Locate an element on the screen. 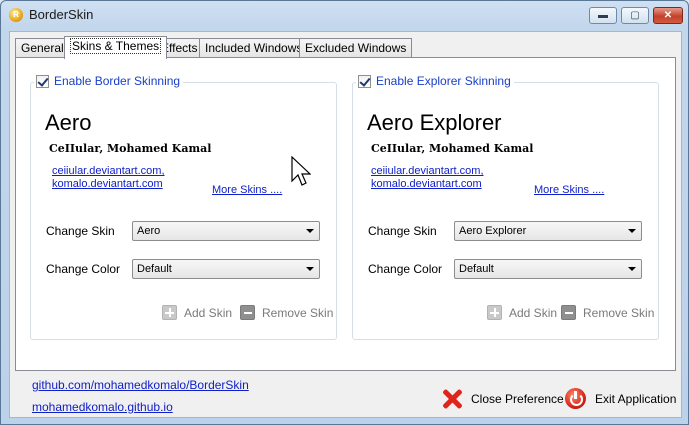 The image size is (689, 425). power-icon is located at coordinates (575, 398).